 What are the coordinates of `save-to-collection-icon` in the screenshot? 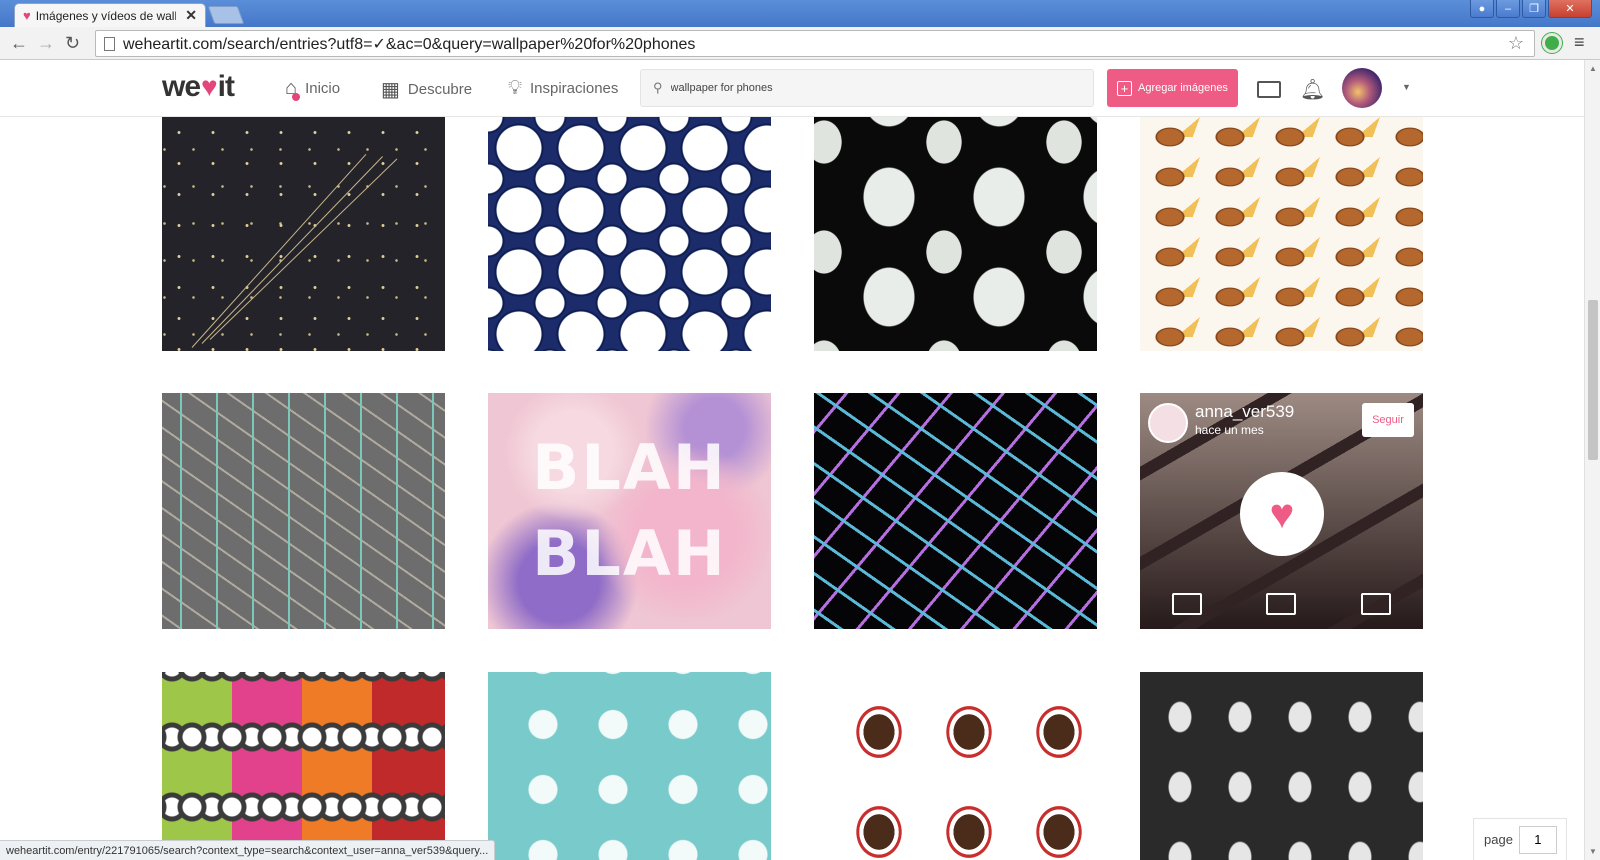 It's located at (1375, 604).